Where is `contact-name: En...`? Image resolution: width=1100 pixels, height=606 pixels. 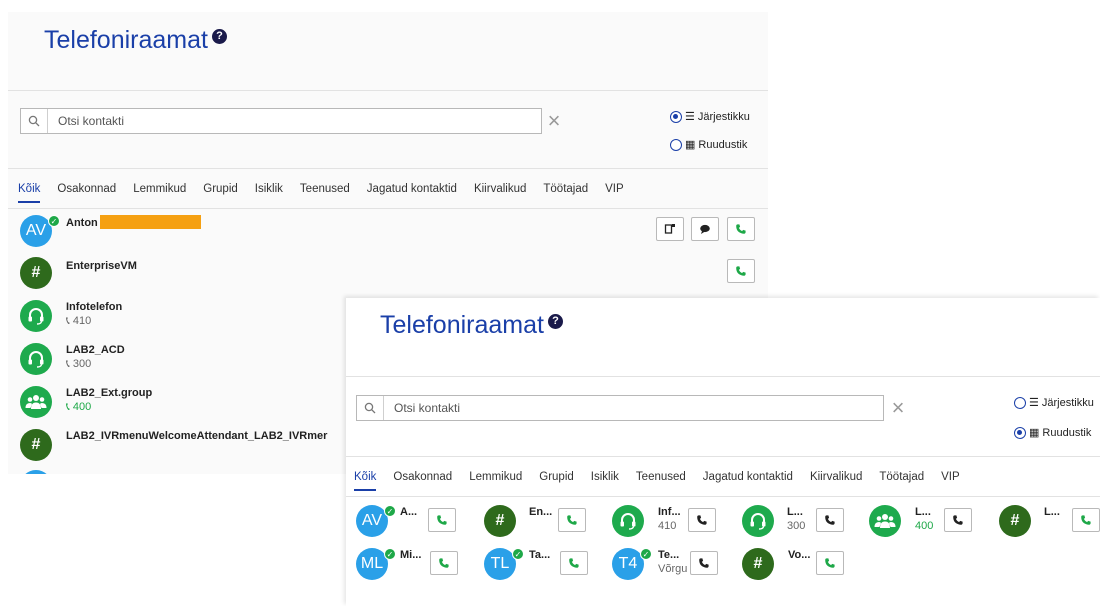 contact-name: En... is located at coordinates (541, 512).